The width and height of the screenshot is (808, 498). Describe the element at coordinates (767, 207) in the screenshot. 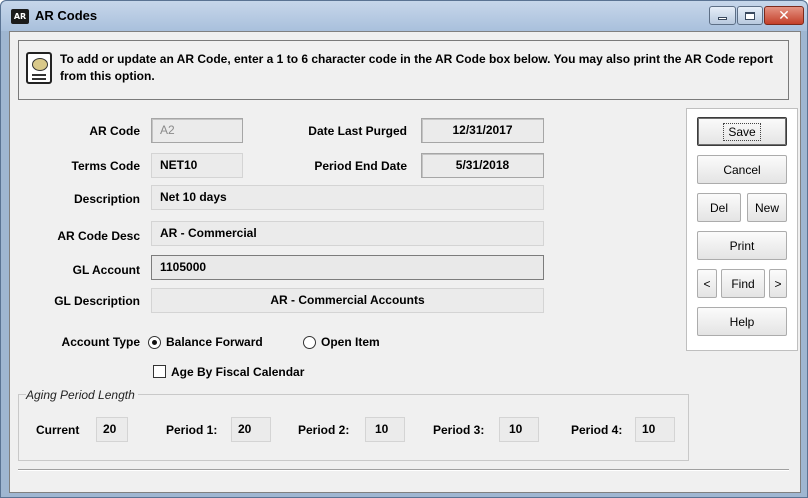

I see `new-button: New` at that location.